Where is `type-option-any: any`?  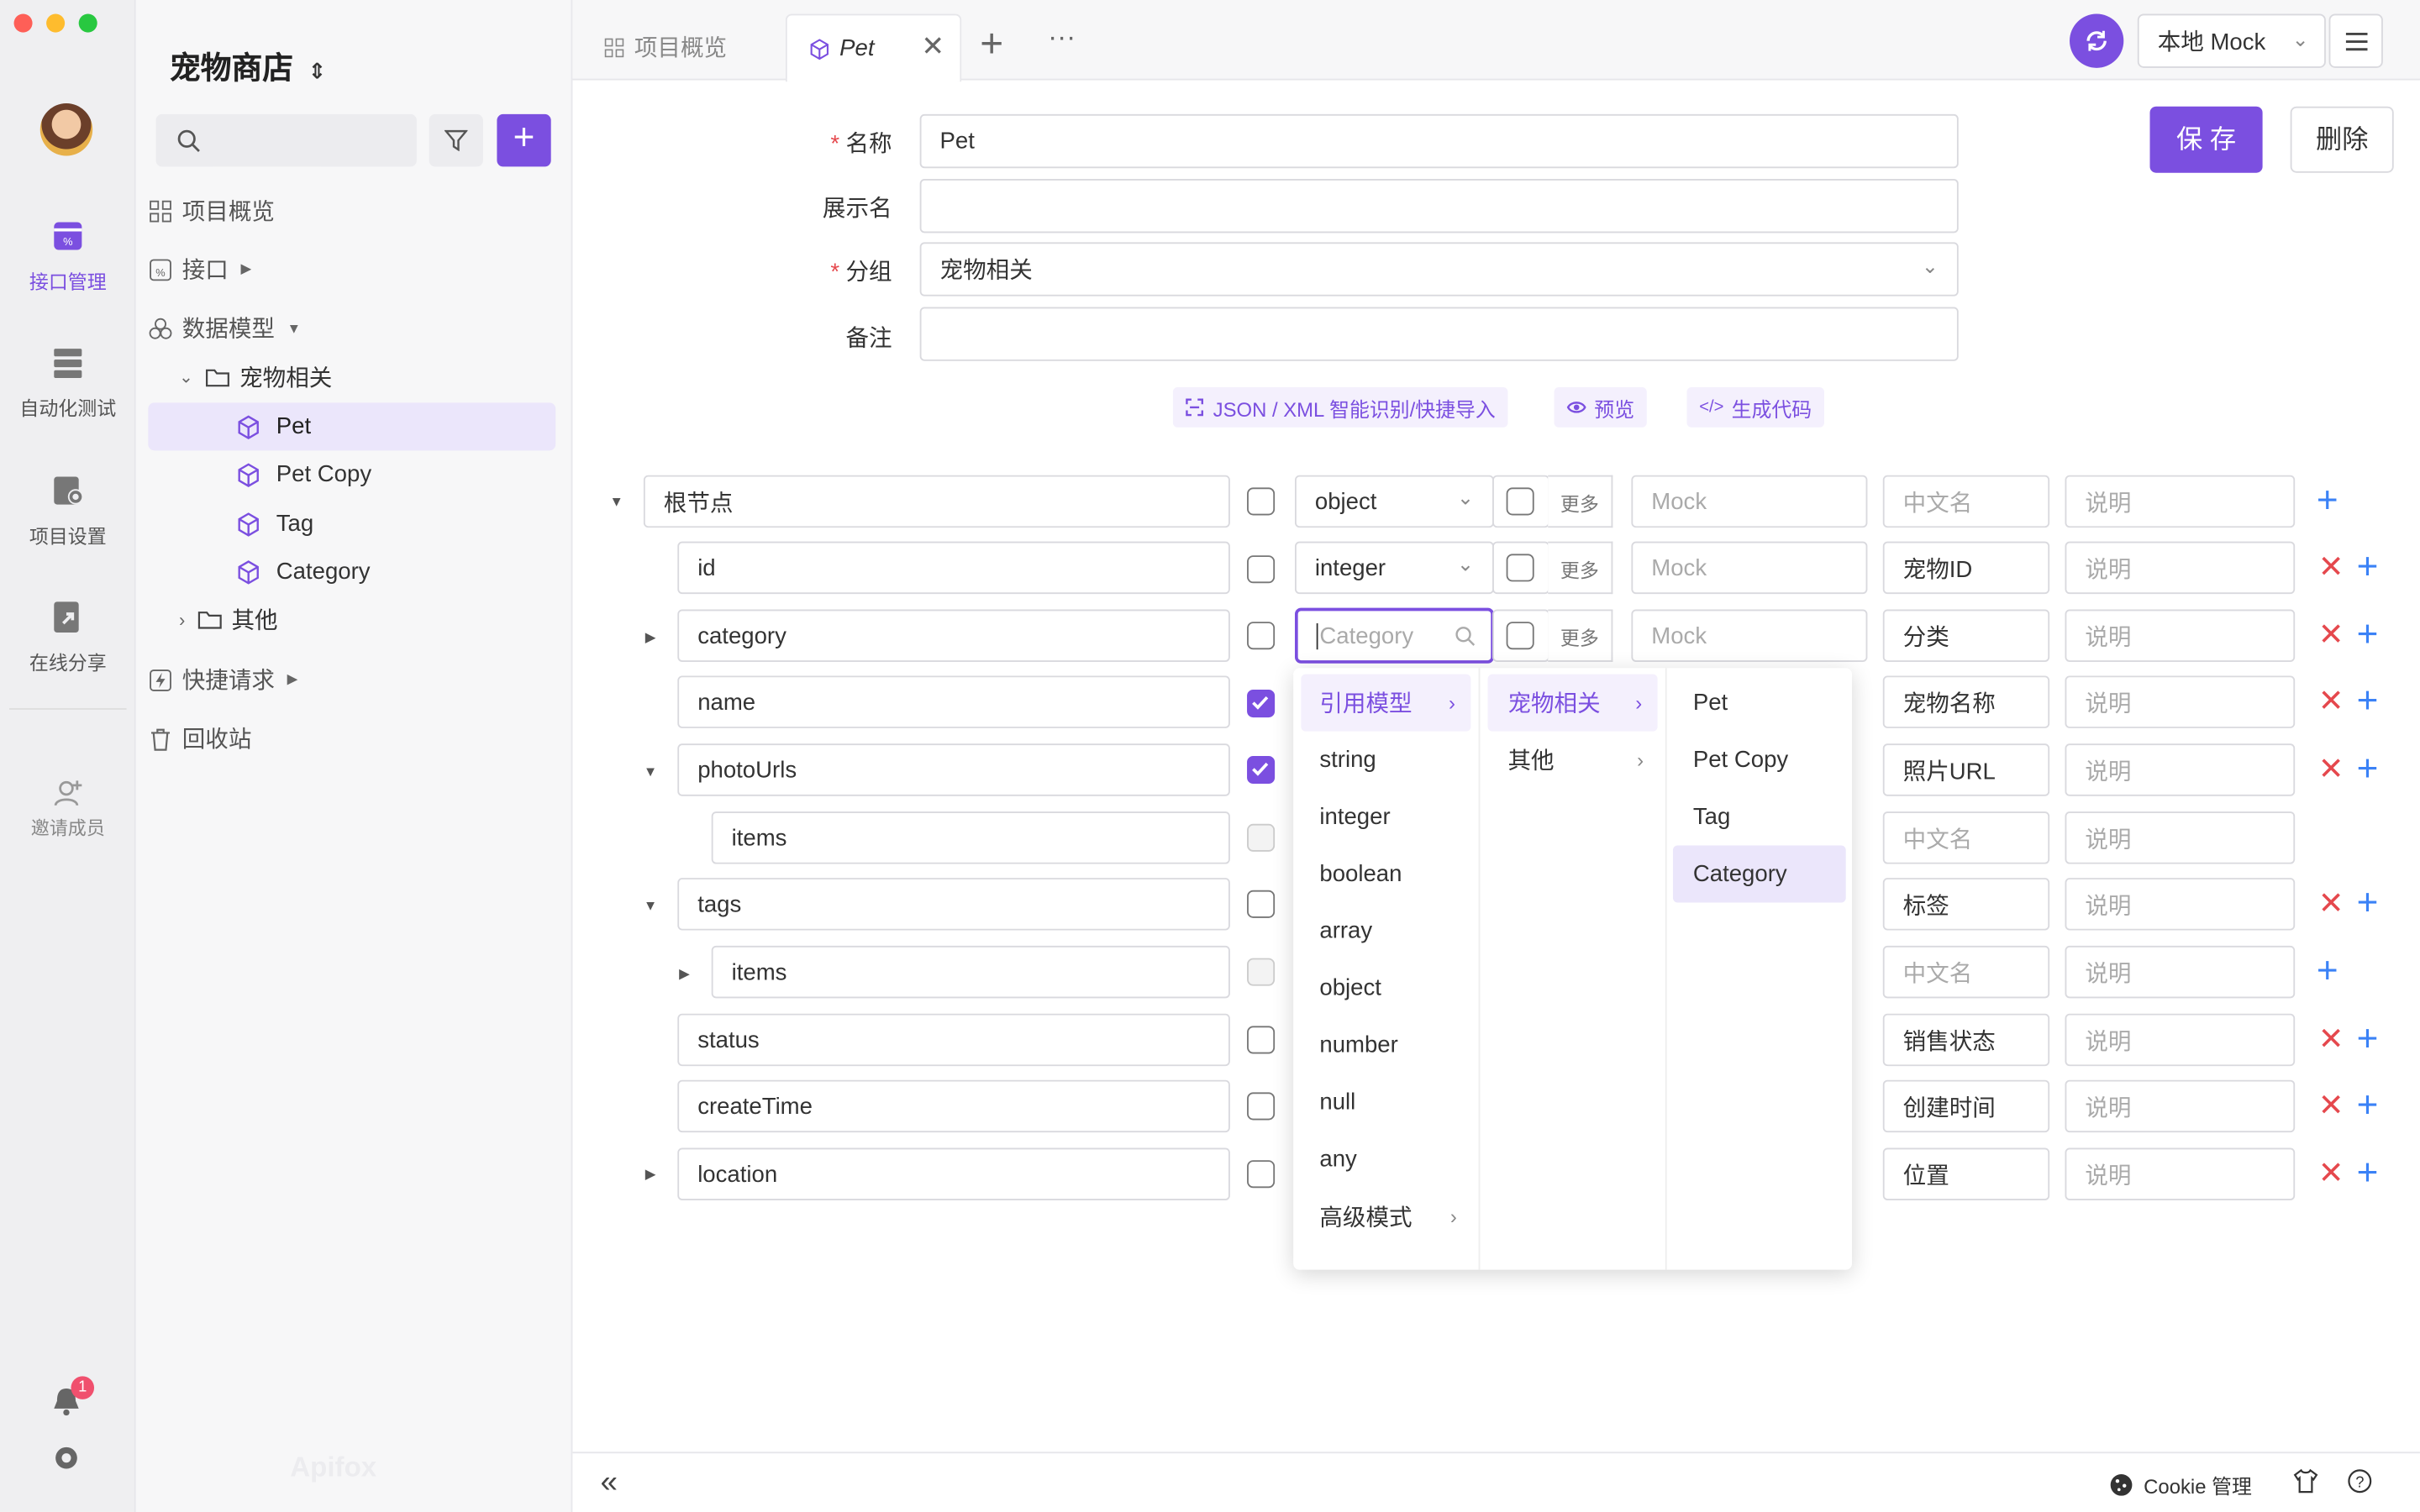 type-option-any: any is located at coordinates (1385, 1159).